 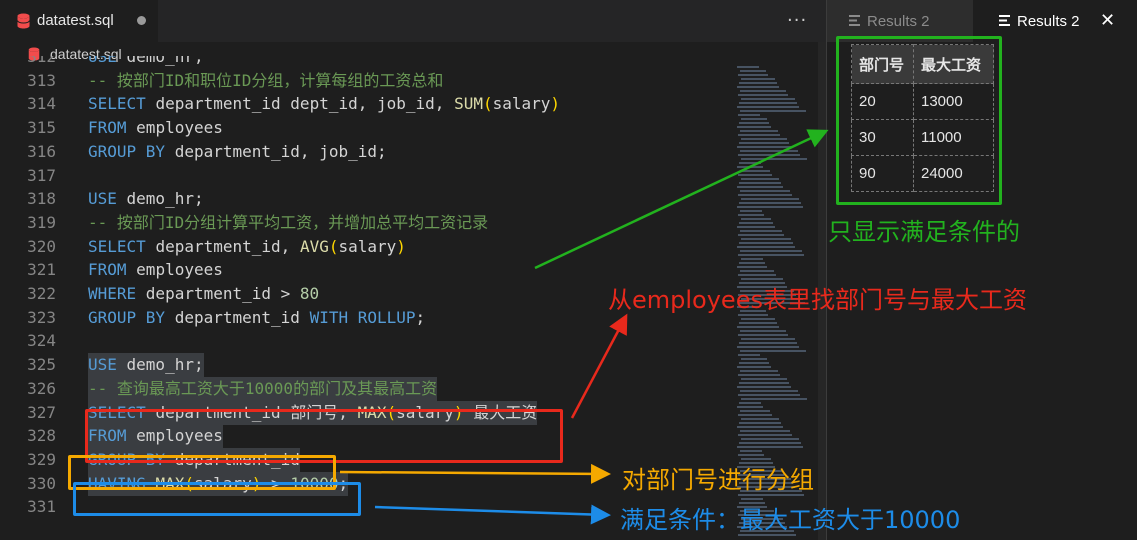 I want to click on arrow-red, so click(x=599, y=366).